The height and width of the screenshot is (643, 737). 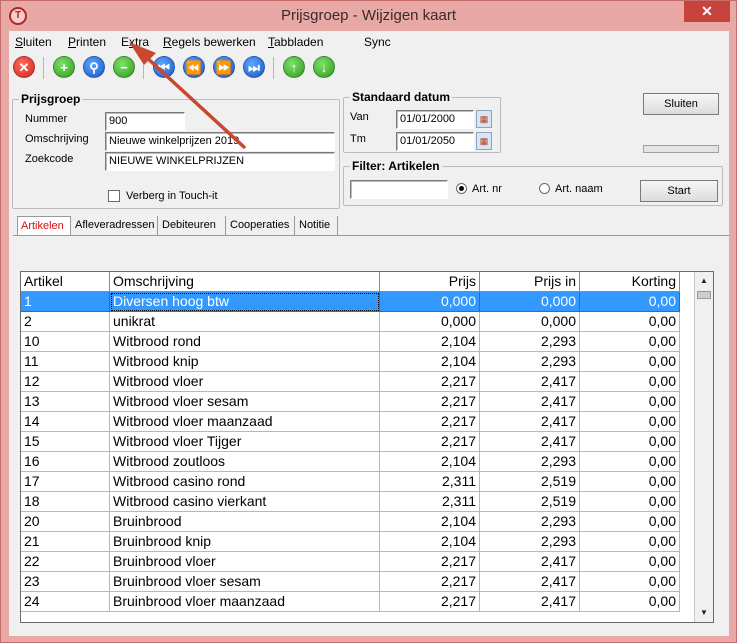 What do you see at coordinates (220, 161) in the screenshot?
I see `zoekcode-field: NIEUWE WINKELPRIJZEN` at bounding box center [220, 161].